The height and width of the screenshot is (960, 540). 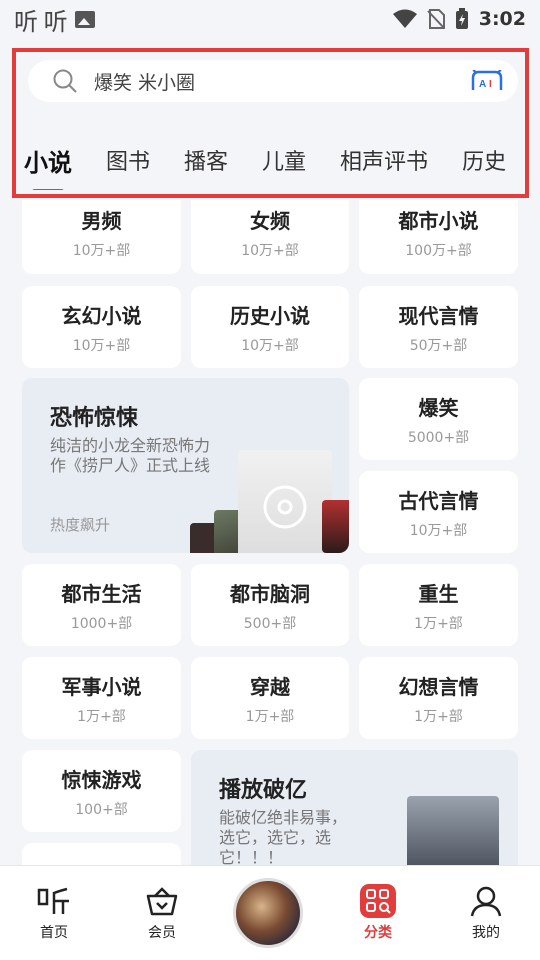 What do you see at coordinates (438, 500) in the screenshot?
I see `category-title: 古代言情` at bounding box center [438, 500].